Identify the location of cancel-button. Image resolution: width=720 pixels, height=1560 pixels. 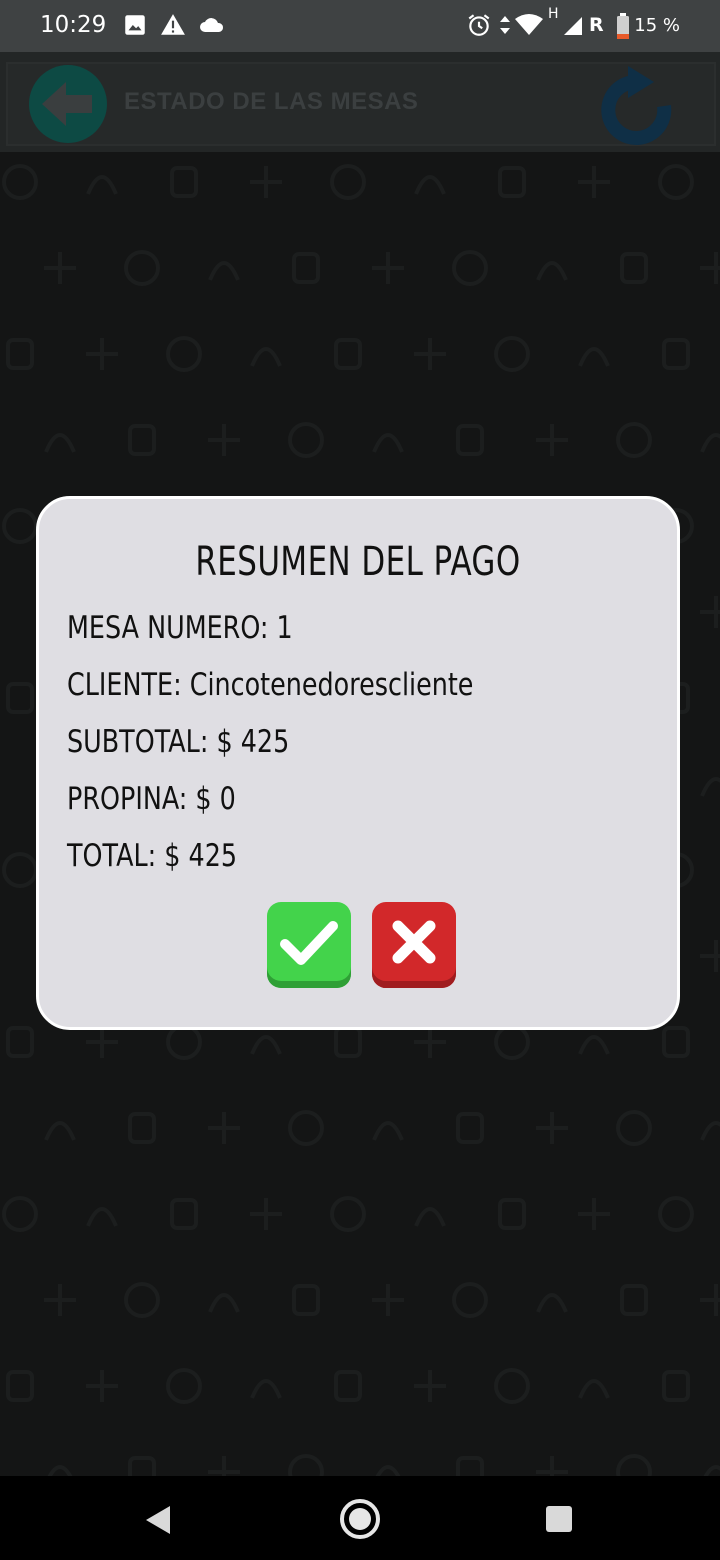
(414, 945).